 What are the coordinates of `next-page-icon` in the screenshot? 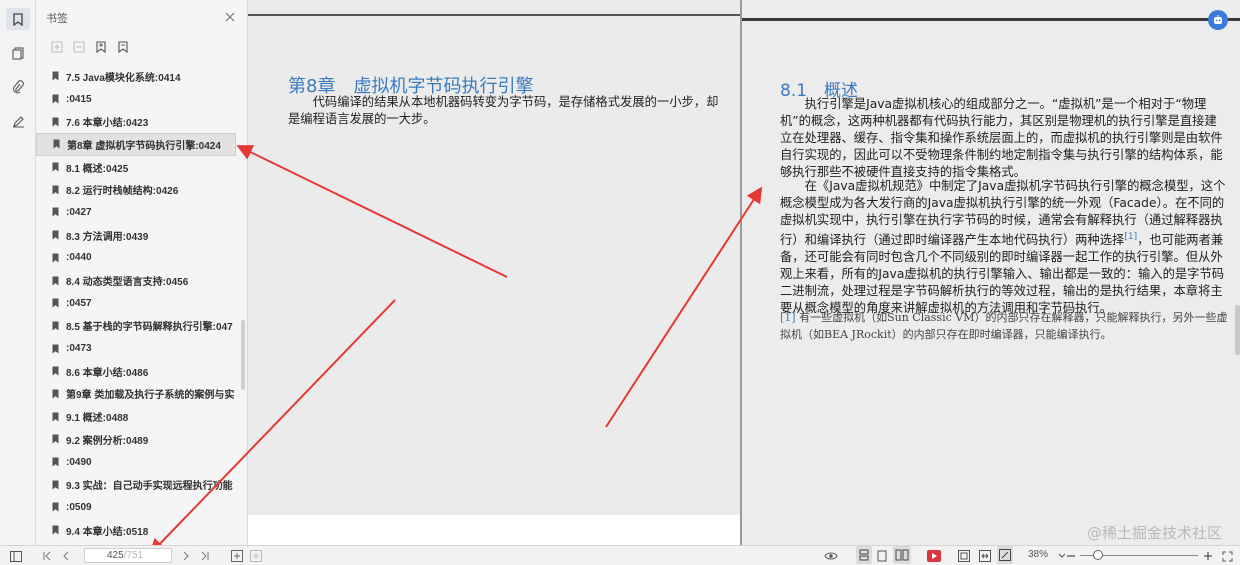 It's located at (186, 556).